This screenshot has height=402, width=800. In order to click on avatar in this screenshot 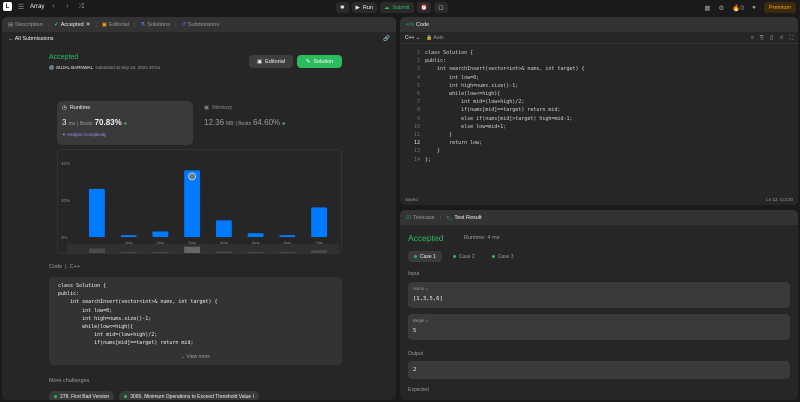, I will do `click(51, 67)`.